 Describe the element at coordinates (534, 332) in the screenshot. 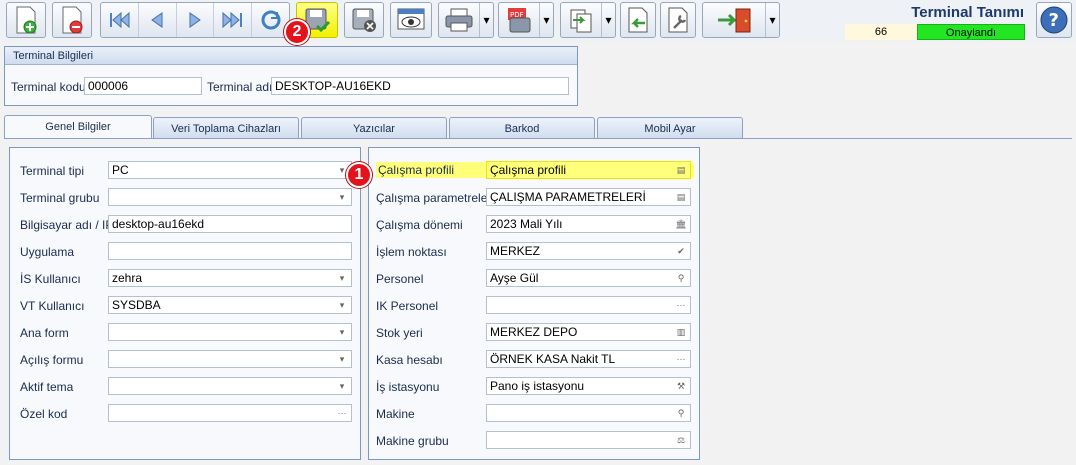

I see `stok-yeri-value: MERKEZ DEPO` at that location.